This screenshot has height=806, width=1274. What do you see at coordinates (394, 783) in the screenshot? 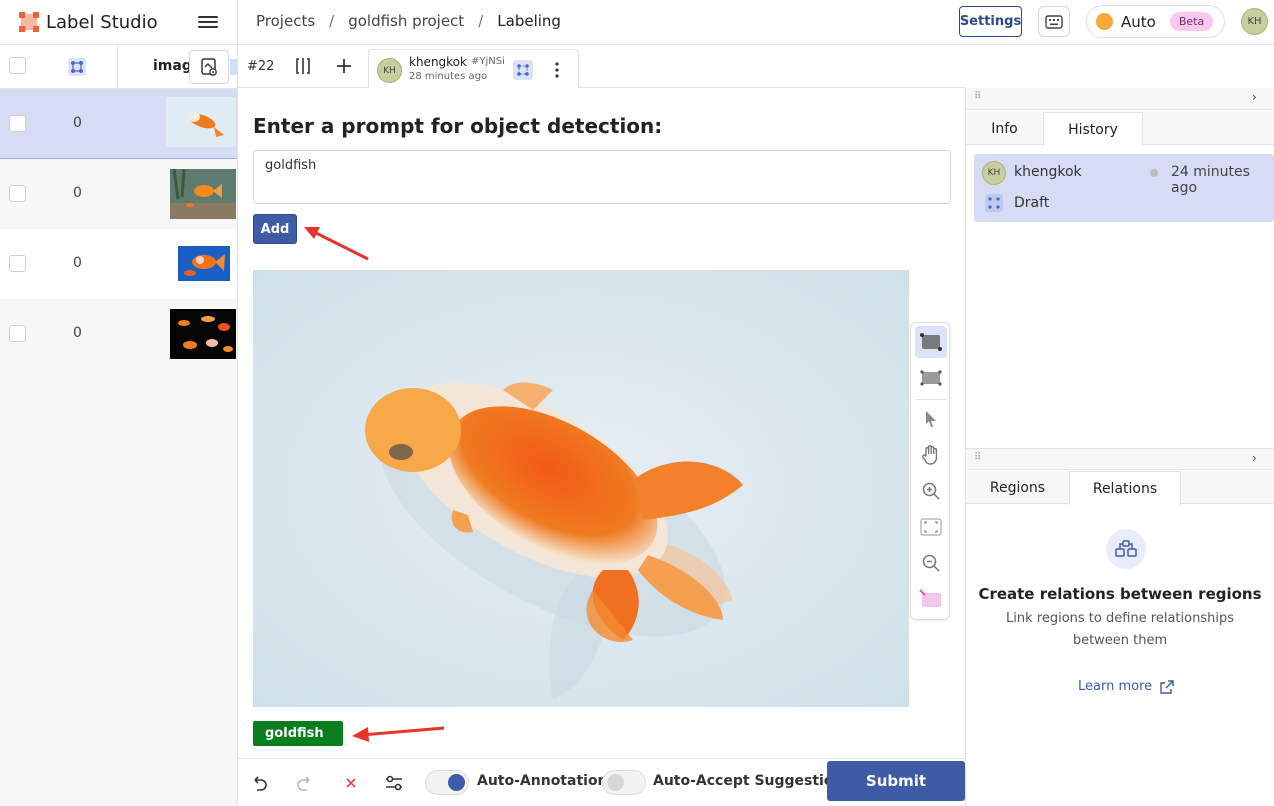
I see `settings-sliders-icon` at bounding box center [394, 783].